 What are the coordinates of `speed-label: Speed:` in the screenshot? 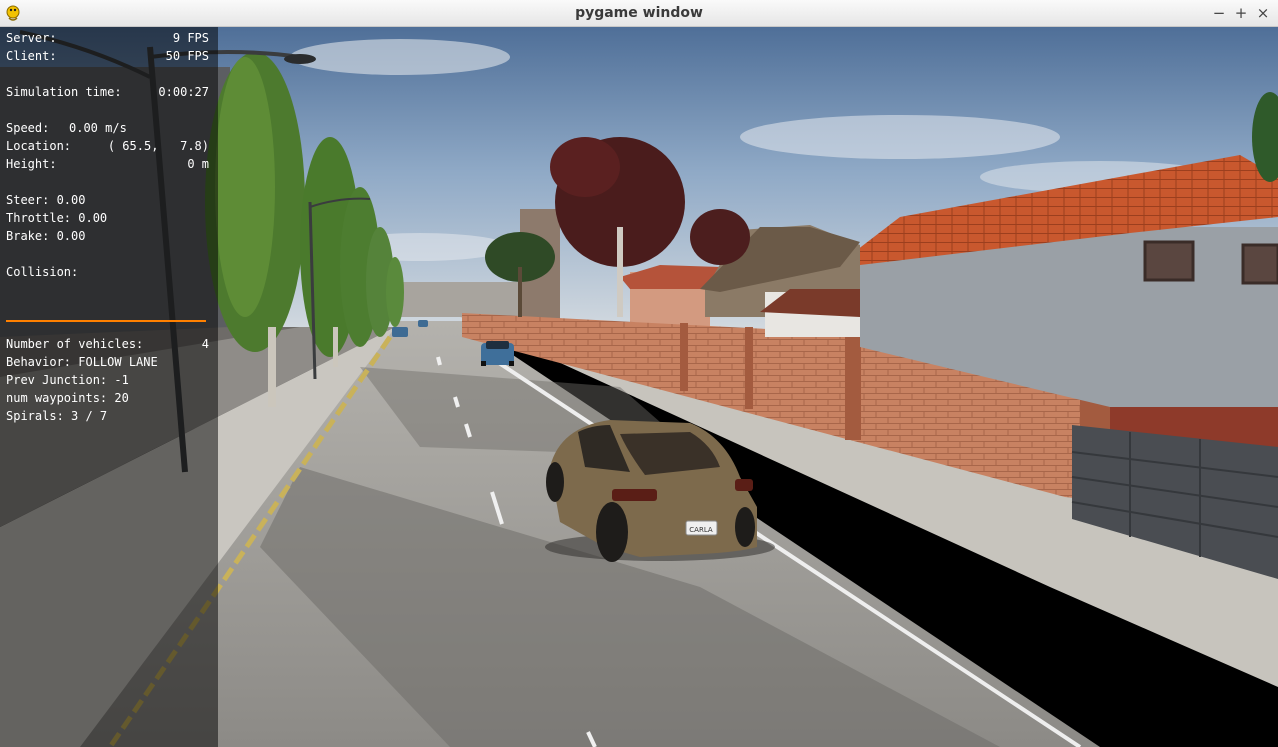 It's located at (28, 128).